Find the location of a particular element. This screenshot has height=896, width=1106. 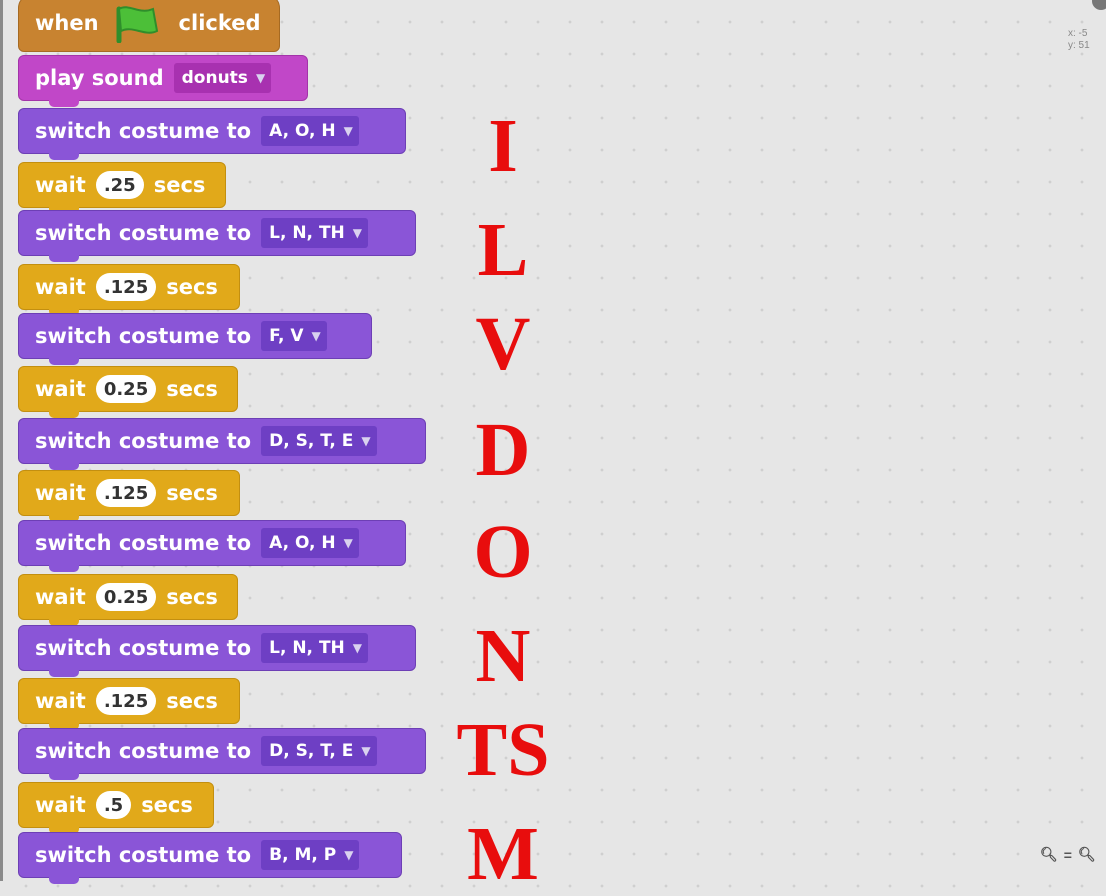

annotation-letter: V is located at coordinates (503, 344).